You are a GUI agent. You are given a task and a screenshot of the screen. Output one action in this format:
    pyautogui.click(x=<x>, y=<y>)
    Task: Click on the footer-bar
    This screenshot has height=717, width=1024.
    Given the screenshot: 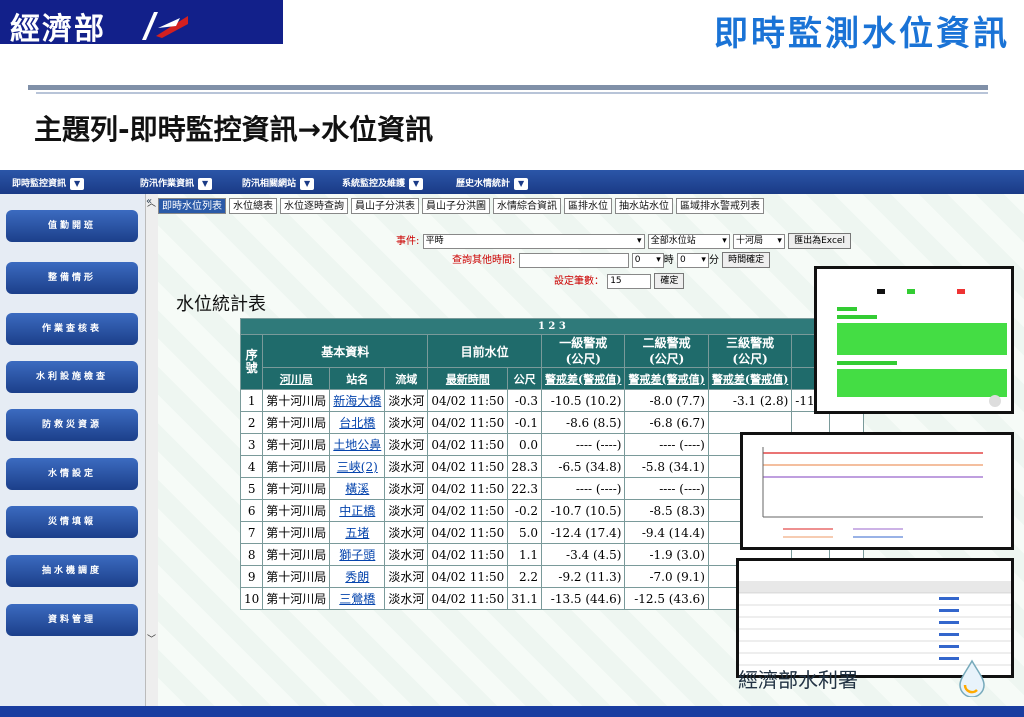 What is the action you would take?
    pyautogui.click(x=512, y=711)
    